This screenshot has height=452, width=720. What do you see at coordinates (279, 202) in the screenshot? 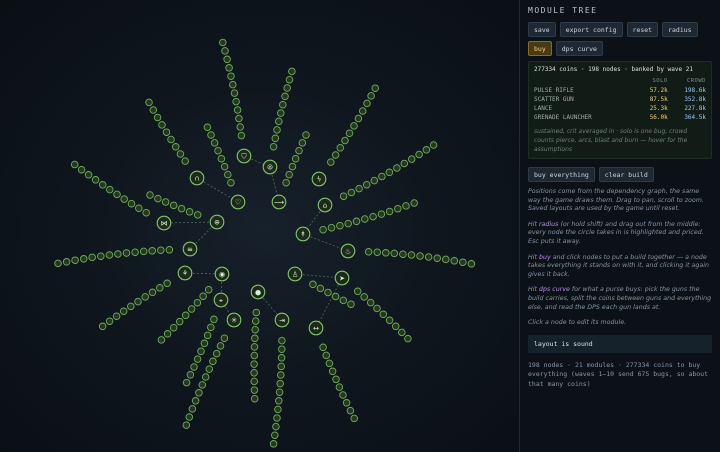
I see `module-node-rifle: ⟶` at bounding box center [279, 202].